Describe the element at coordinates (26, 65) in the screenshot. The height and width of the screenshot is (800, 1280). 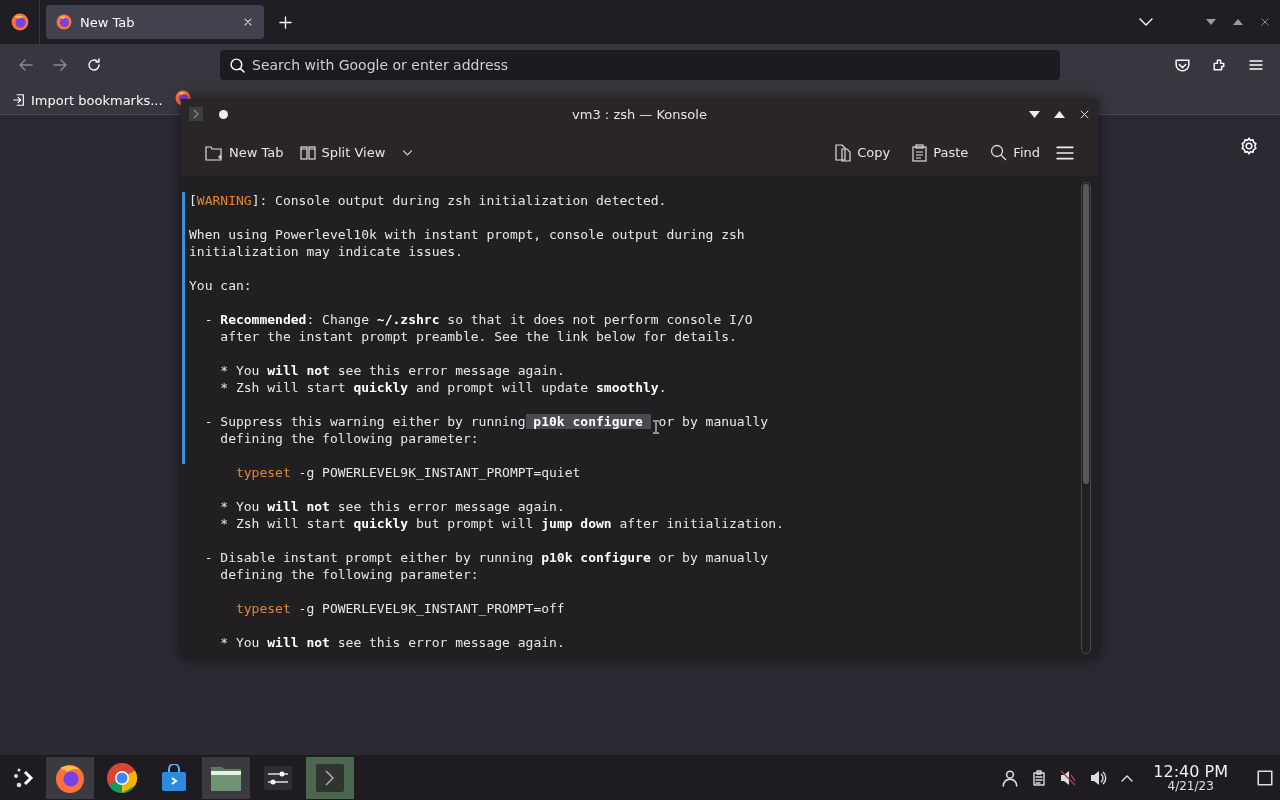
I see `back-arrow-icon` at that location.